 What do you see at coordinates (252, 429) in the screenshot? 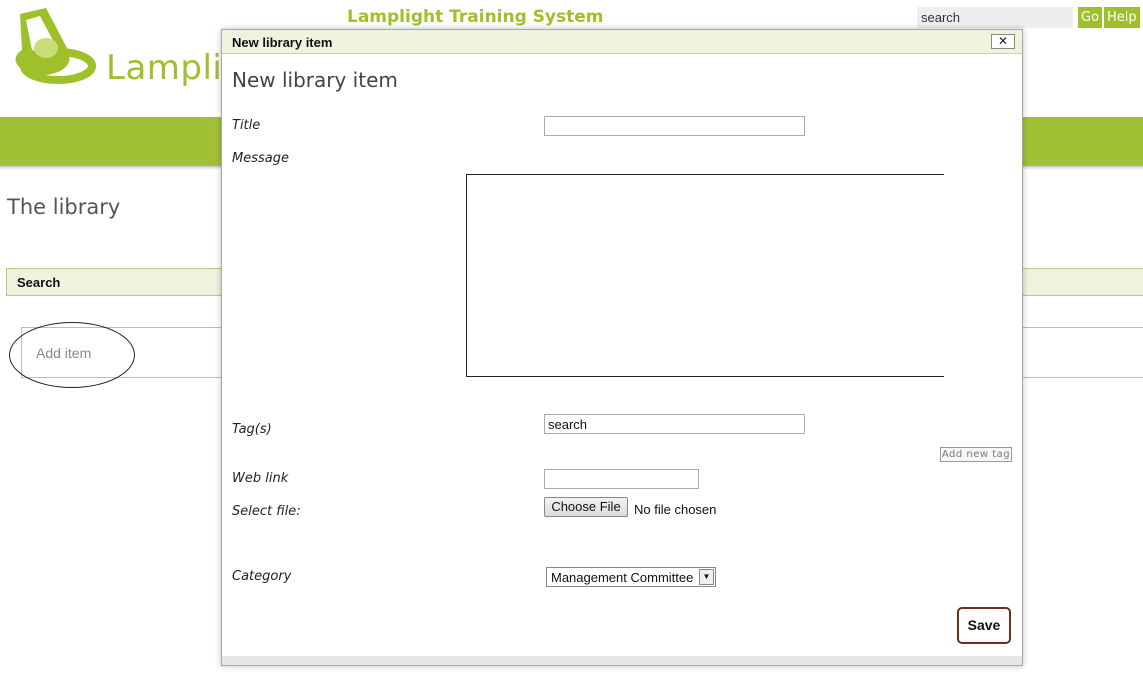
I see `tags-label: Tag(s)` at bounding box center [252, 429].